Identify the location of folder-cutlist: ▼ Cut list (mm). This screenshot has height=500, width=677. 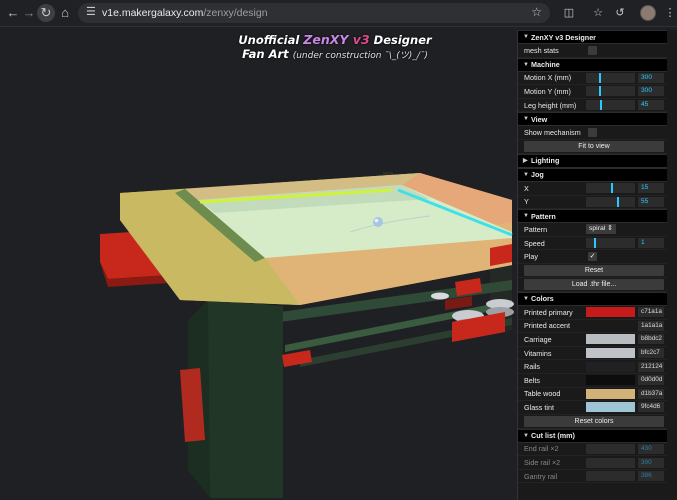
(593, 435).